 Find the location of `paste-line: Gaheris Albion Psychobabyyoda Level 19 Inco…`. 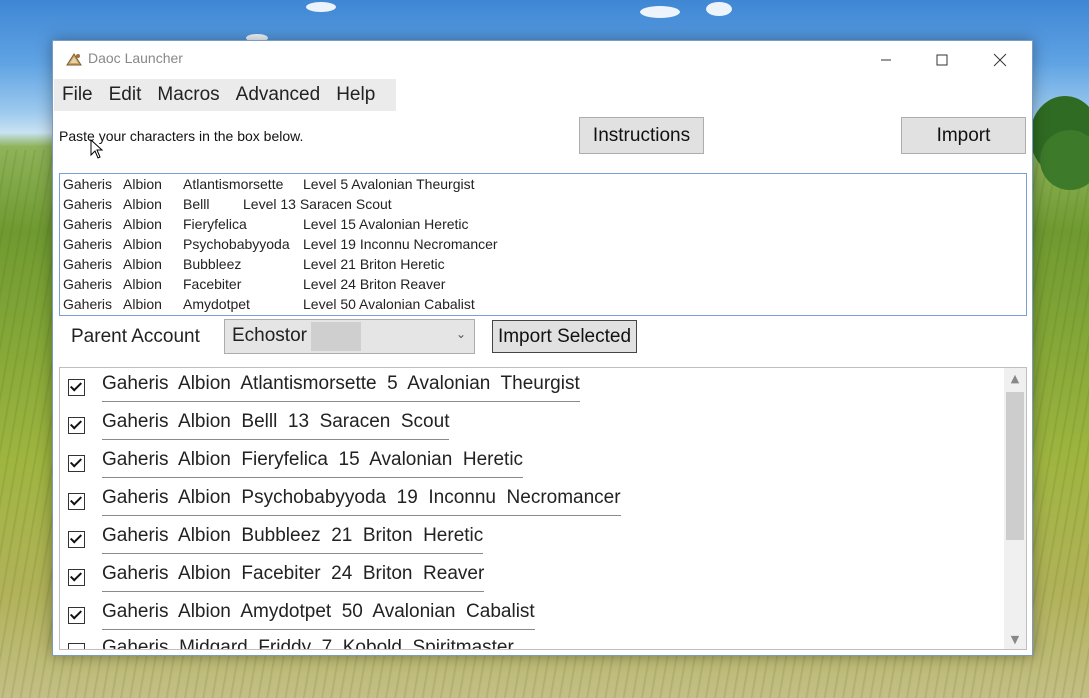

paste-line: Gaheris Albion Psychobabyyoda Level 19 Inco… is located at coordinates (280, 244).